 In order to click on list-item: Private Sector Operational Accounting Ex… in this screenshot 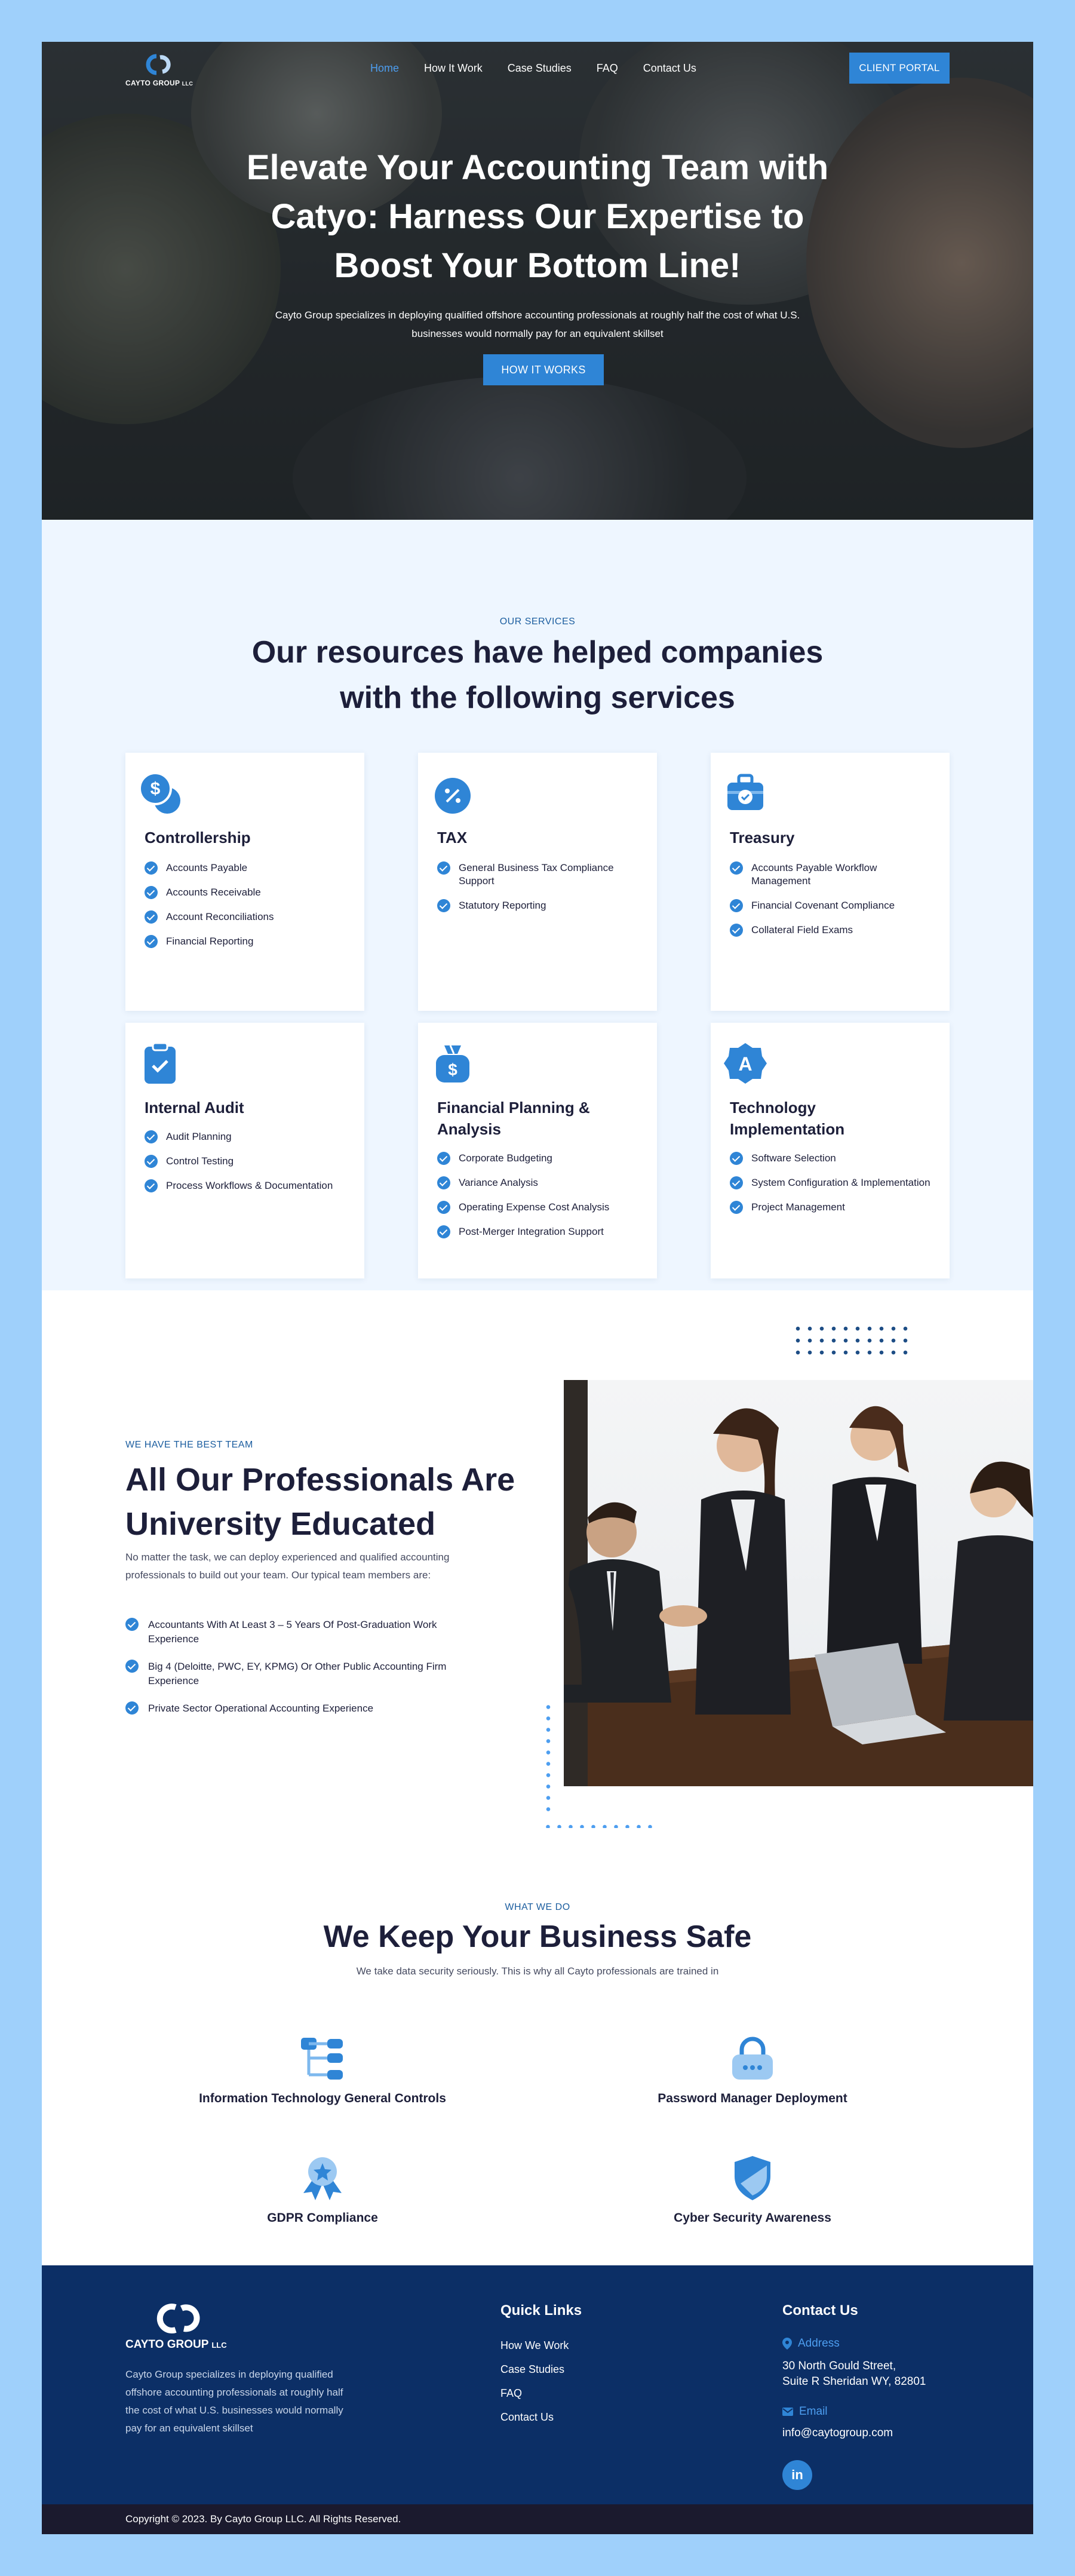, I will do `click(304, 1708)`.